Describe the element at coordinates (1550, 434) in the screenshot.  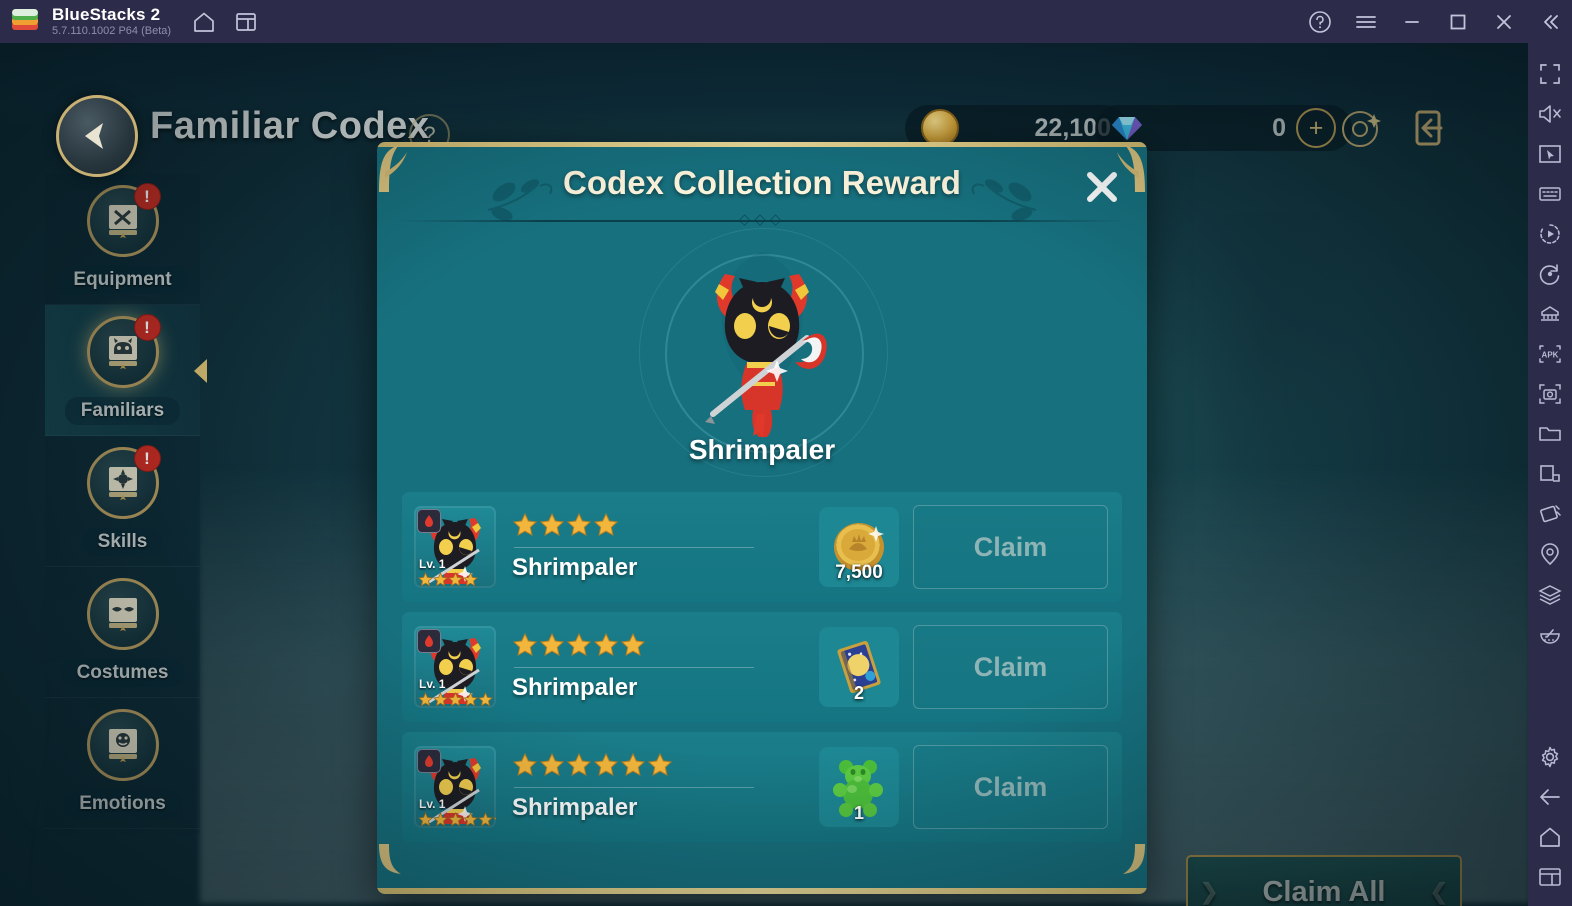
I see `folder-icon` at that location.